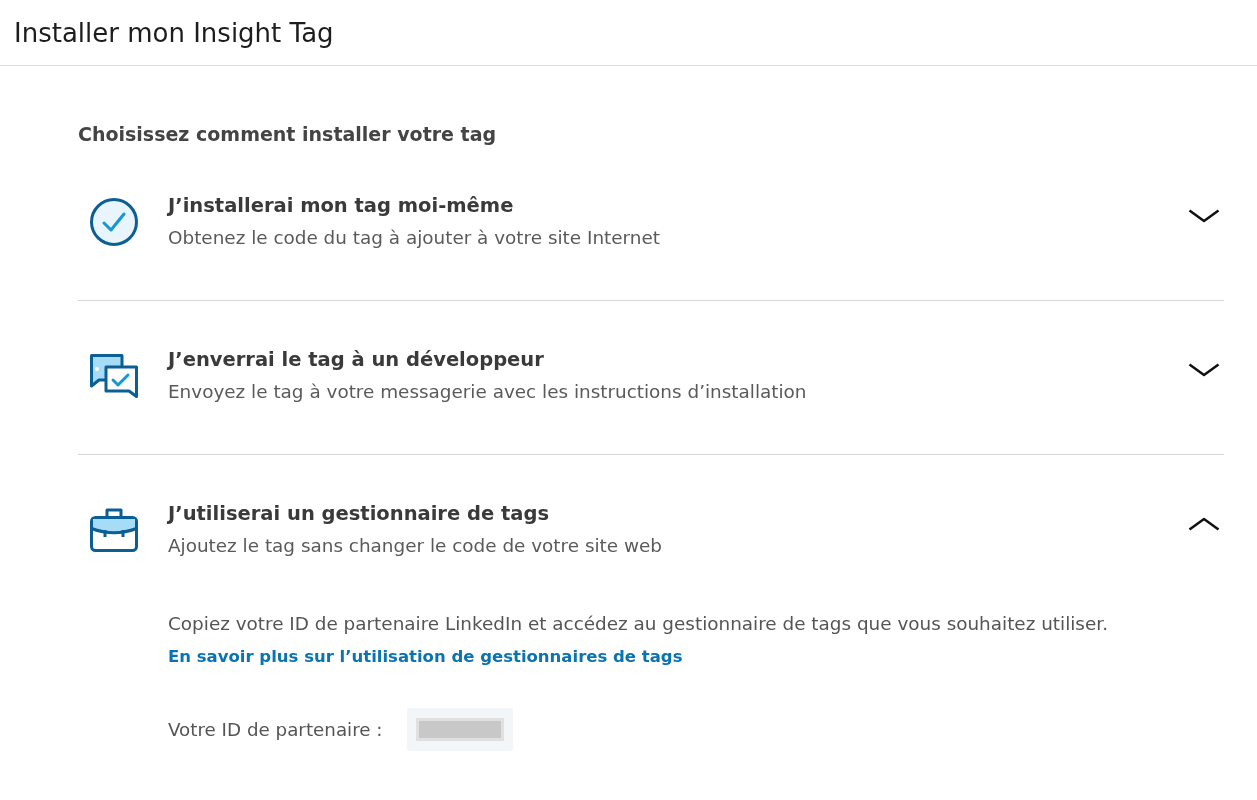  What do you see at coordinates (459, 729) in the screenshot?
I see `partner-id-field` at bounding box center [459, 729].